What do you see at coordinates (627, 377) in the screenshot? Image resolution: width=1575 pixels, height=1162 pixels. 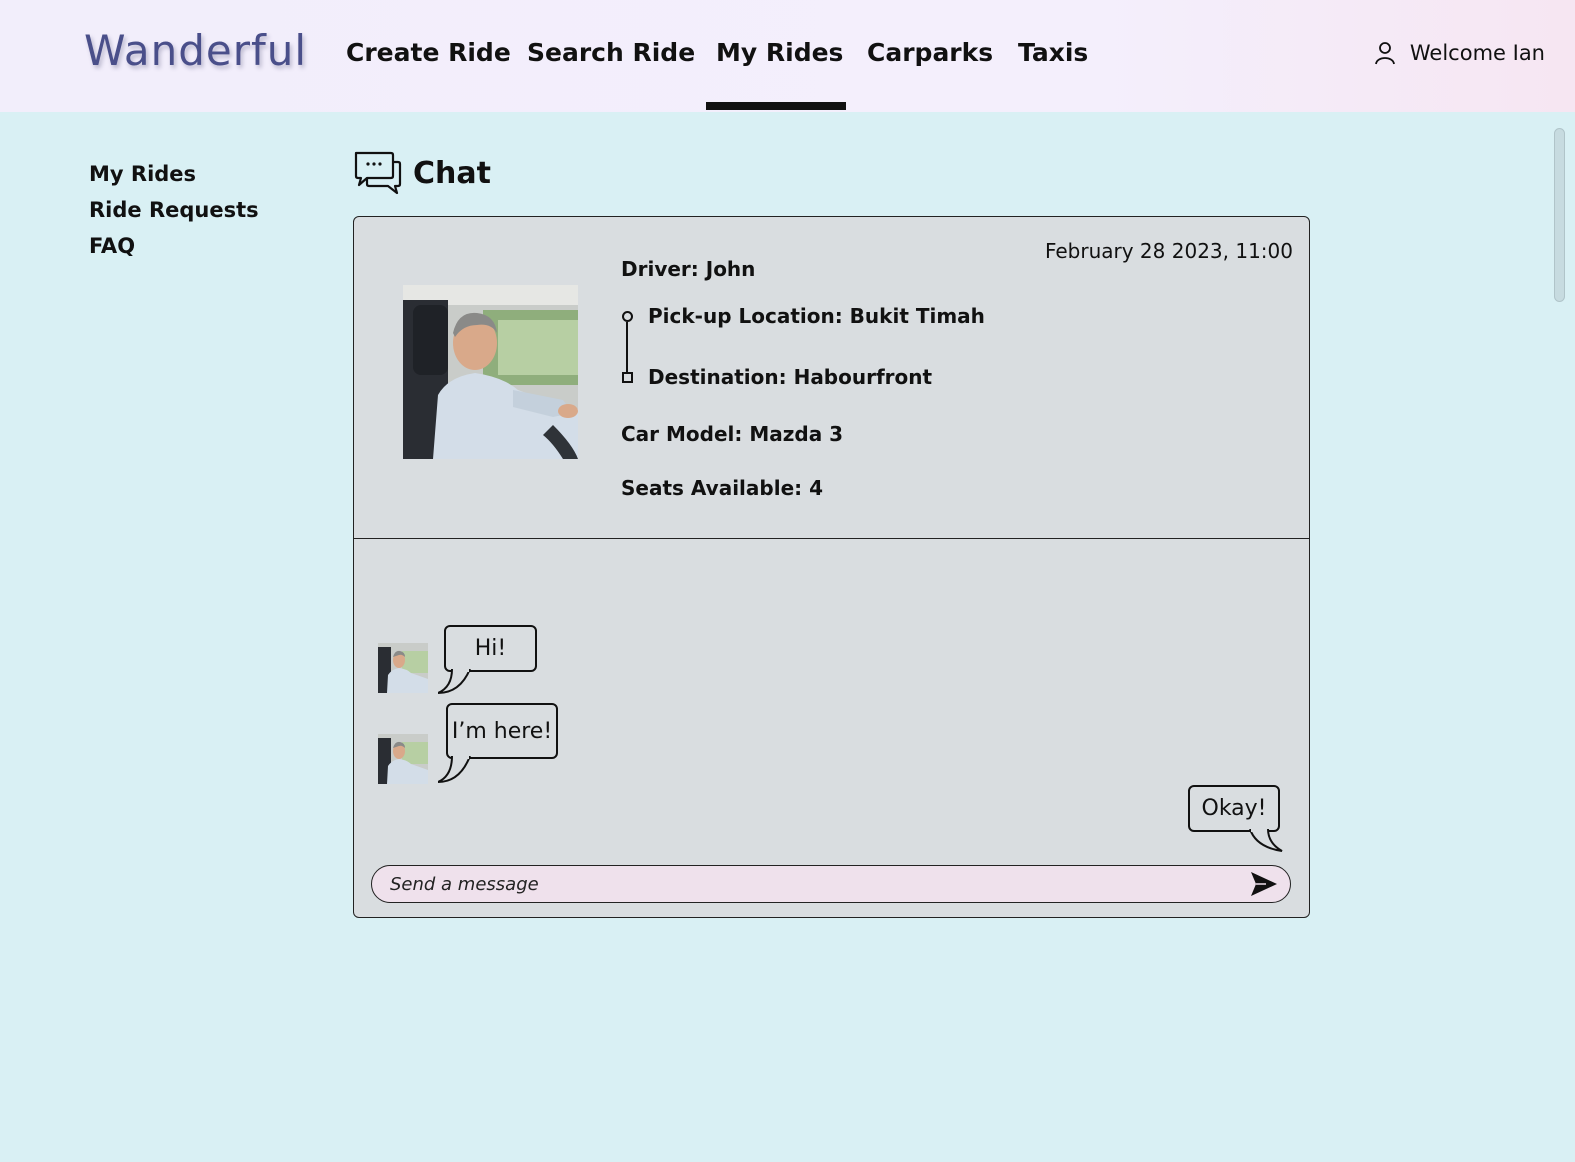 I see `destination-marker-icon` at bounding box center [627, 377].